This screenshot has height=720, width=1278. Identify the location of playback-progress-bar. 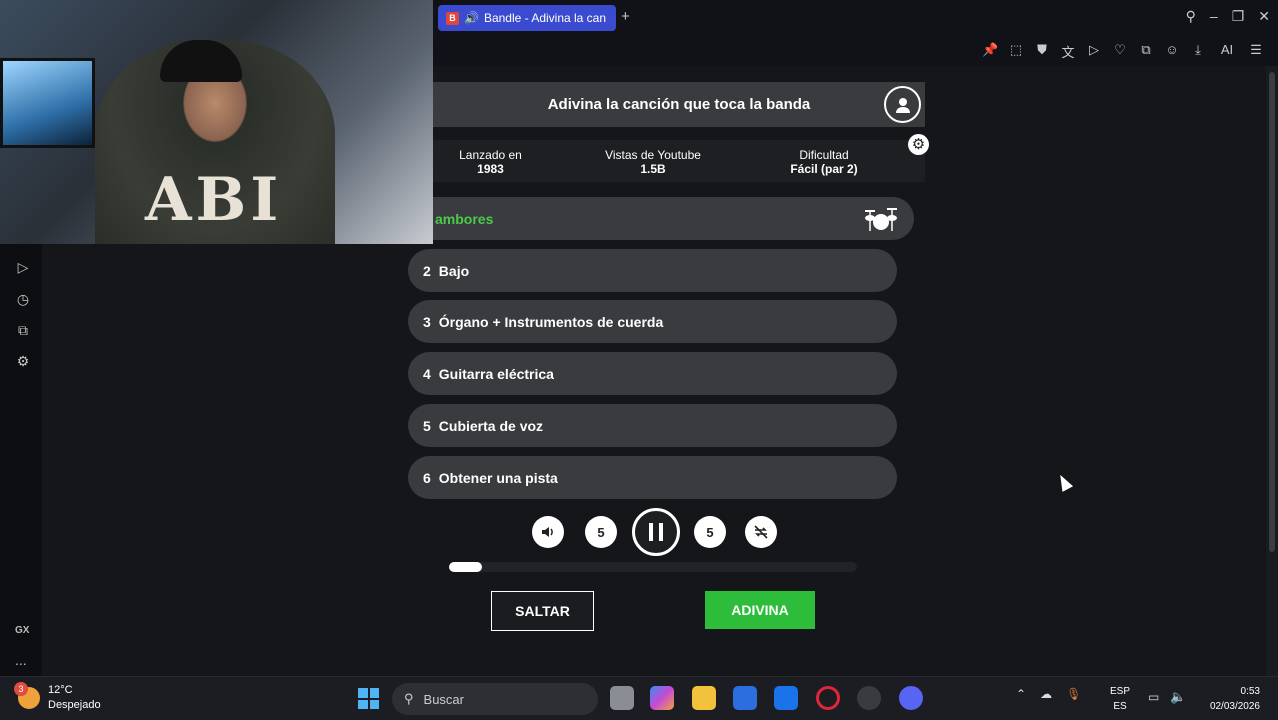
(653, 567).